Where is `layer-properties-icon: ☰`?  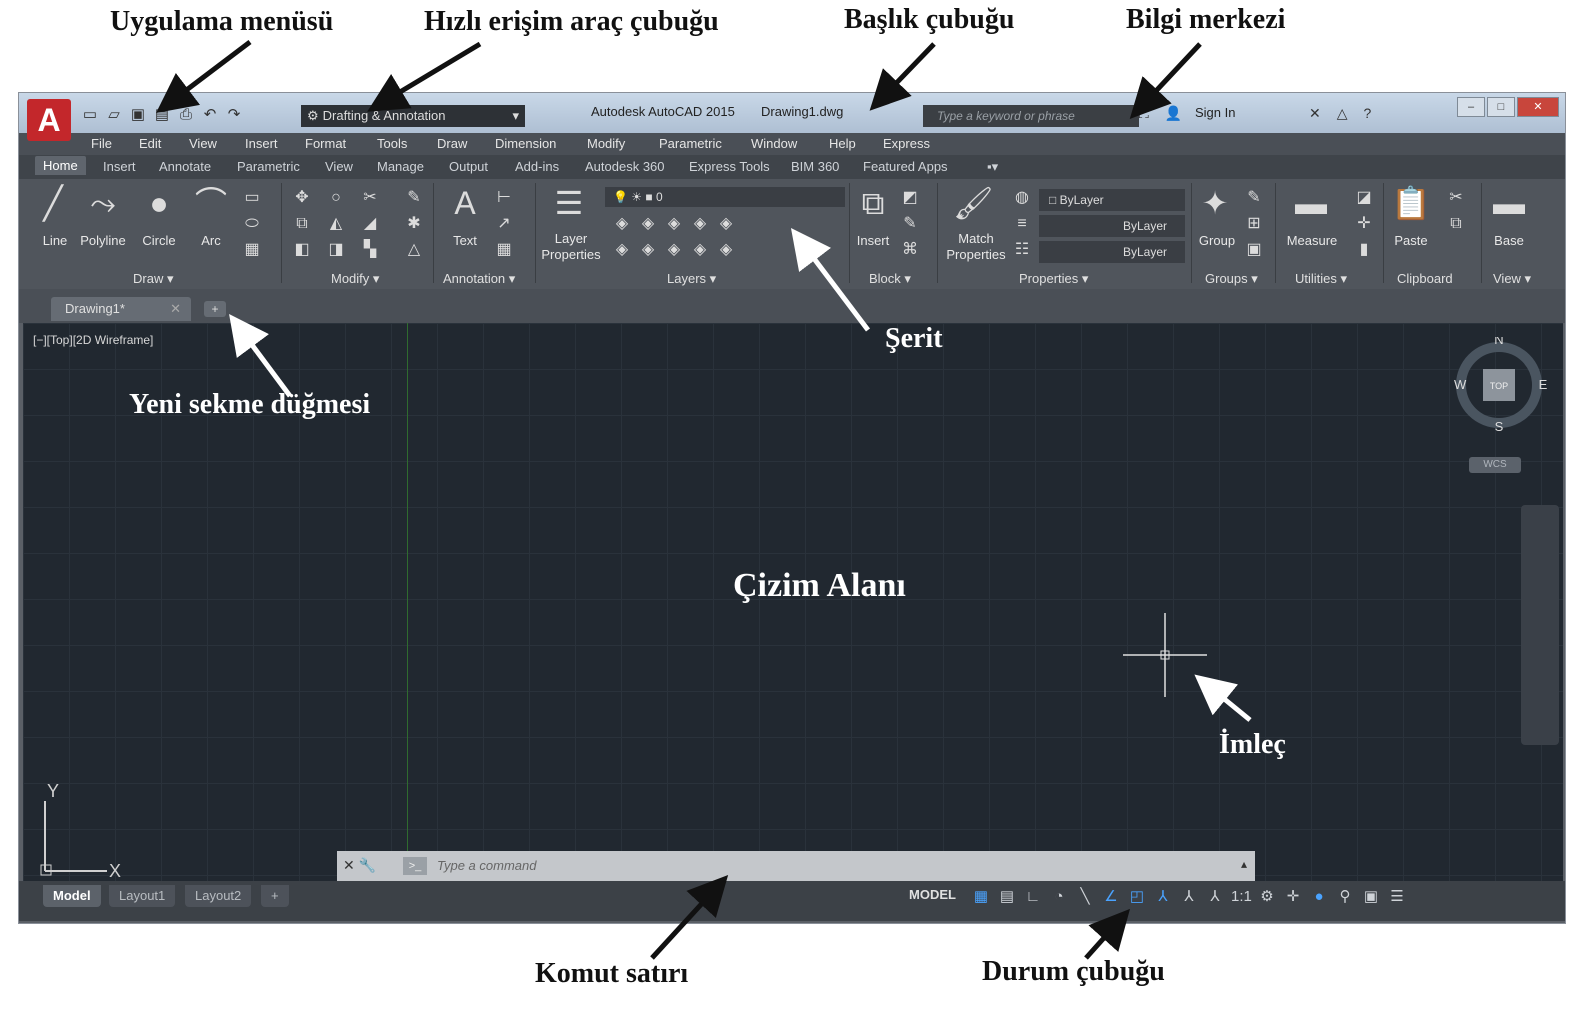 layer-properties-icon: ☰ is located at coordinates (569, 203).